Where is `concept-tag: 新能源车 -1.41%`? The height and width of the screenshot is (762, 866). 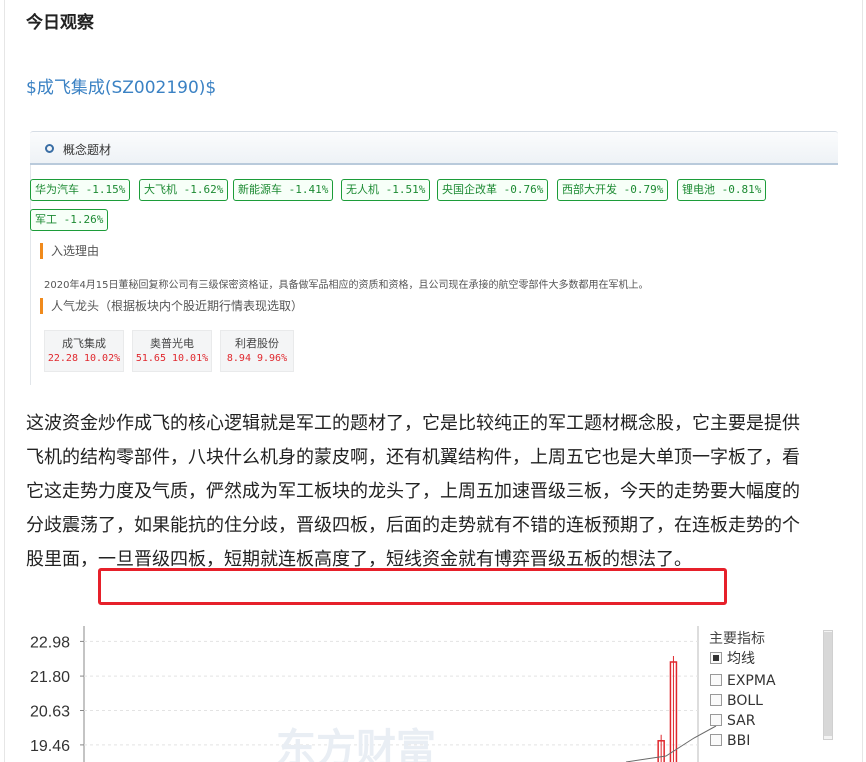 concept-tag: 新能源车 -1.41% is located at coordinates (283, 190).